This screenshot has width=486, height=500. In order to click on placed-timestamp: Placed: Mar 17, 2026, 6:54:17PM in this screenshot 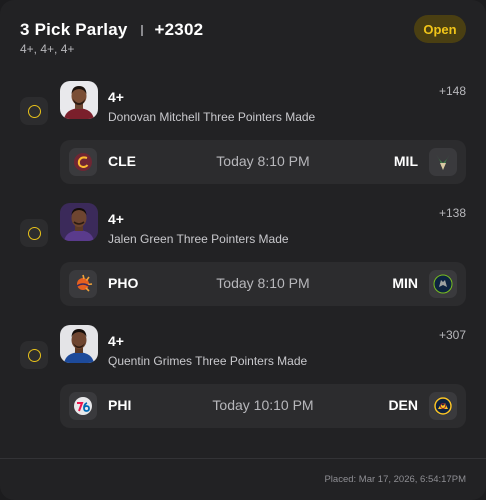, I will do `click(395, 479)`.